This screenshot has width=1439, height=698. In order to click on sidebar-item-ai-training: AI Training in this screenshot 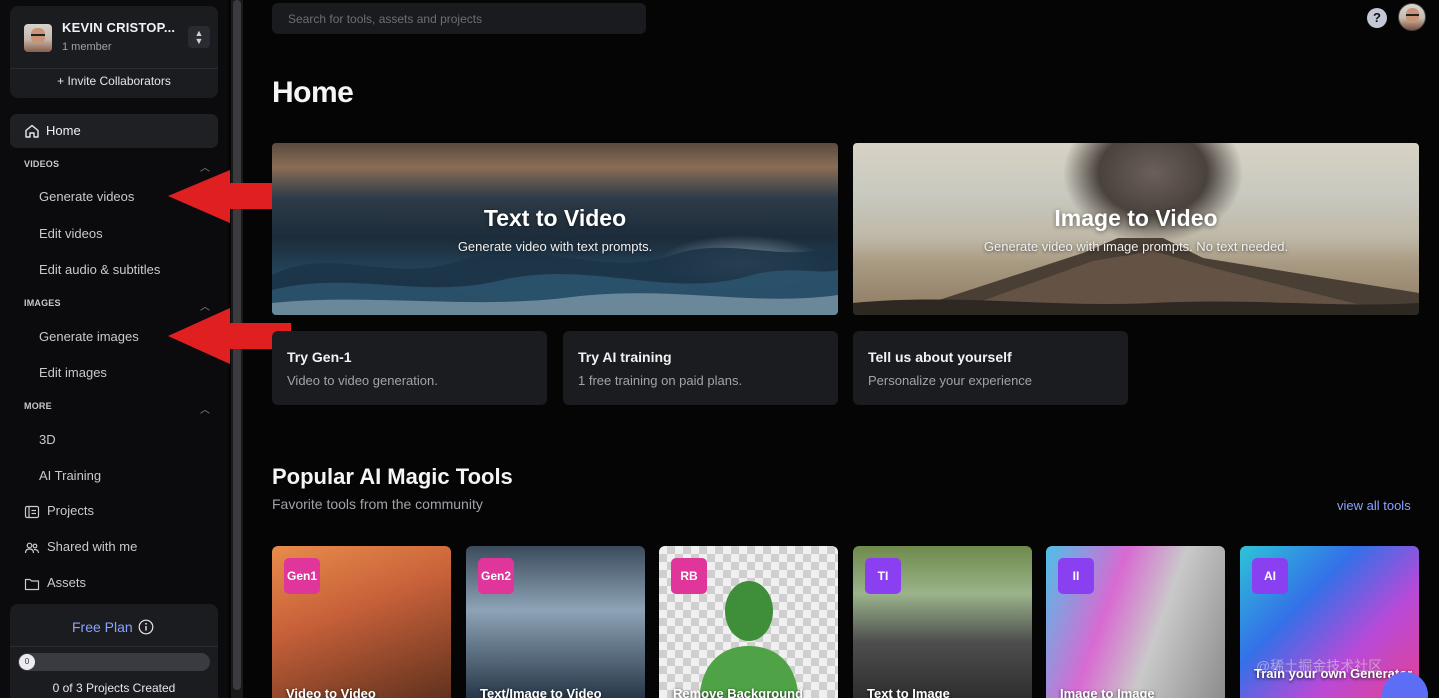, I will do `click(70, 475)`.